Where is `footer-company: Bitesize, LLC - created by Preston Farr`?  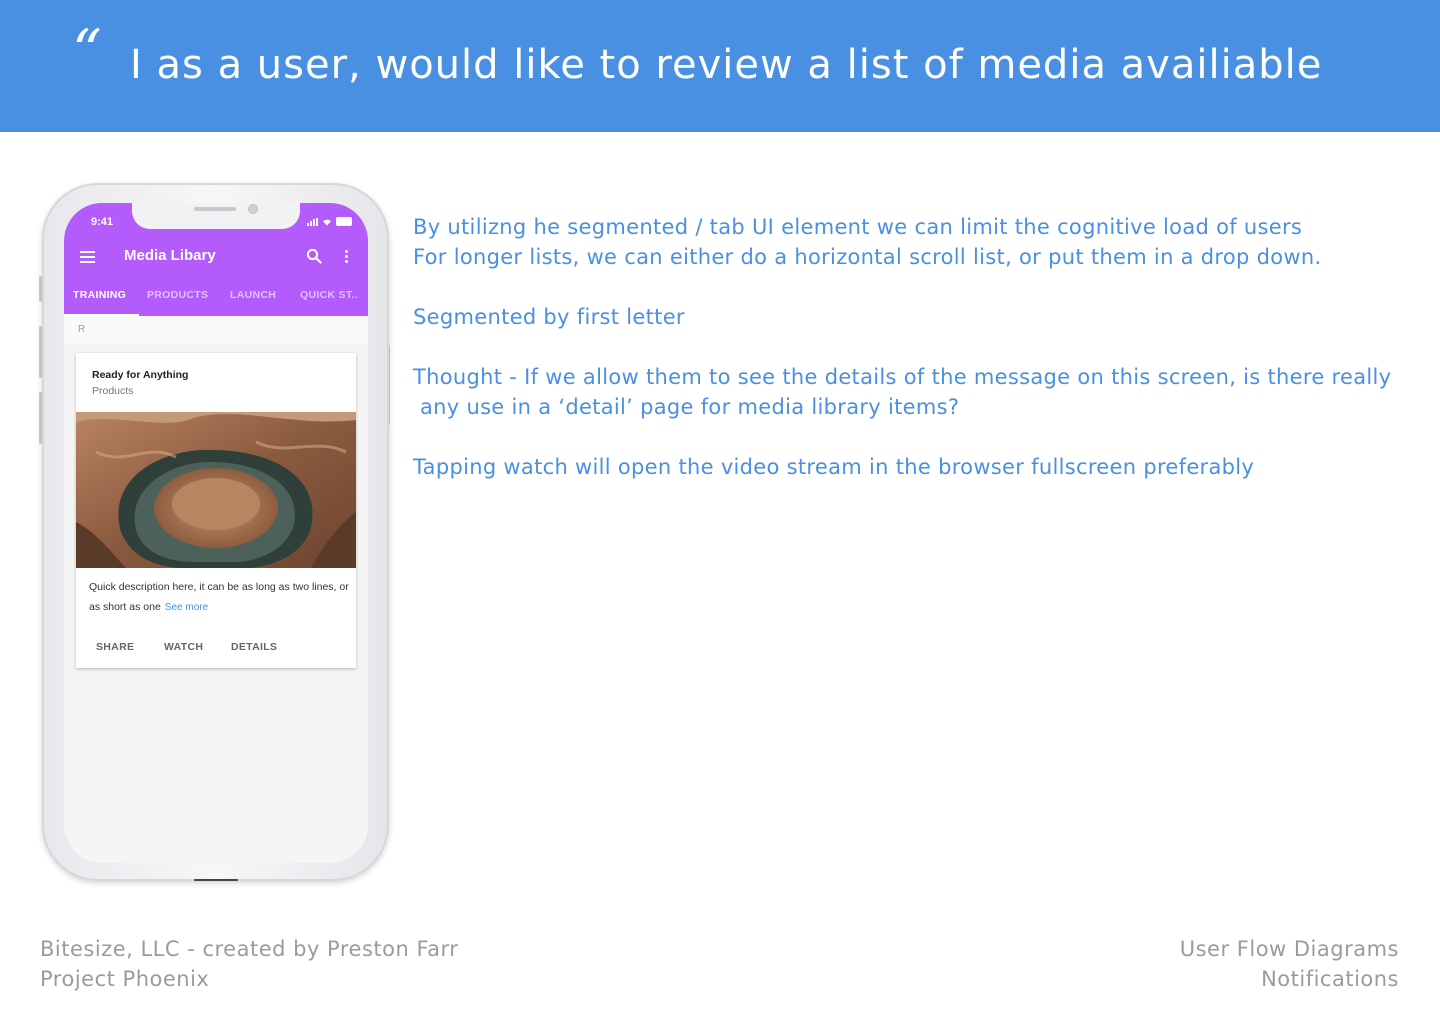
footer-company: Bitesize, LLC - created by Preston Farr is located at coordinates (249, 949).